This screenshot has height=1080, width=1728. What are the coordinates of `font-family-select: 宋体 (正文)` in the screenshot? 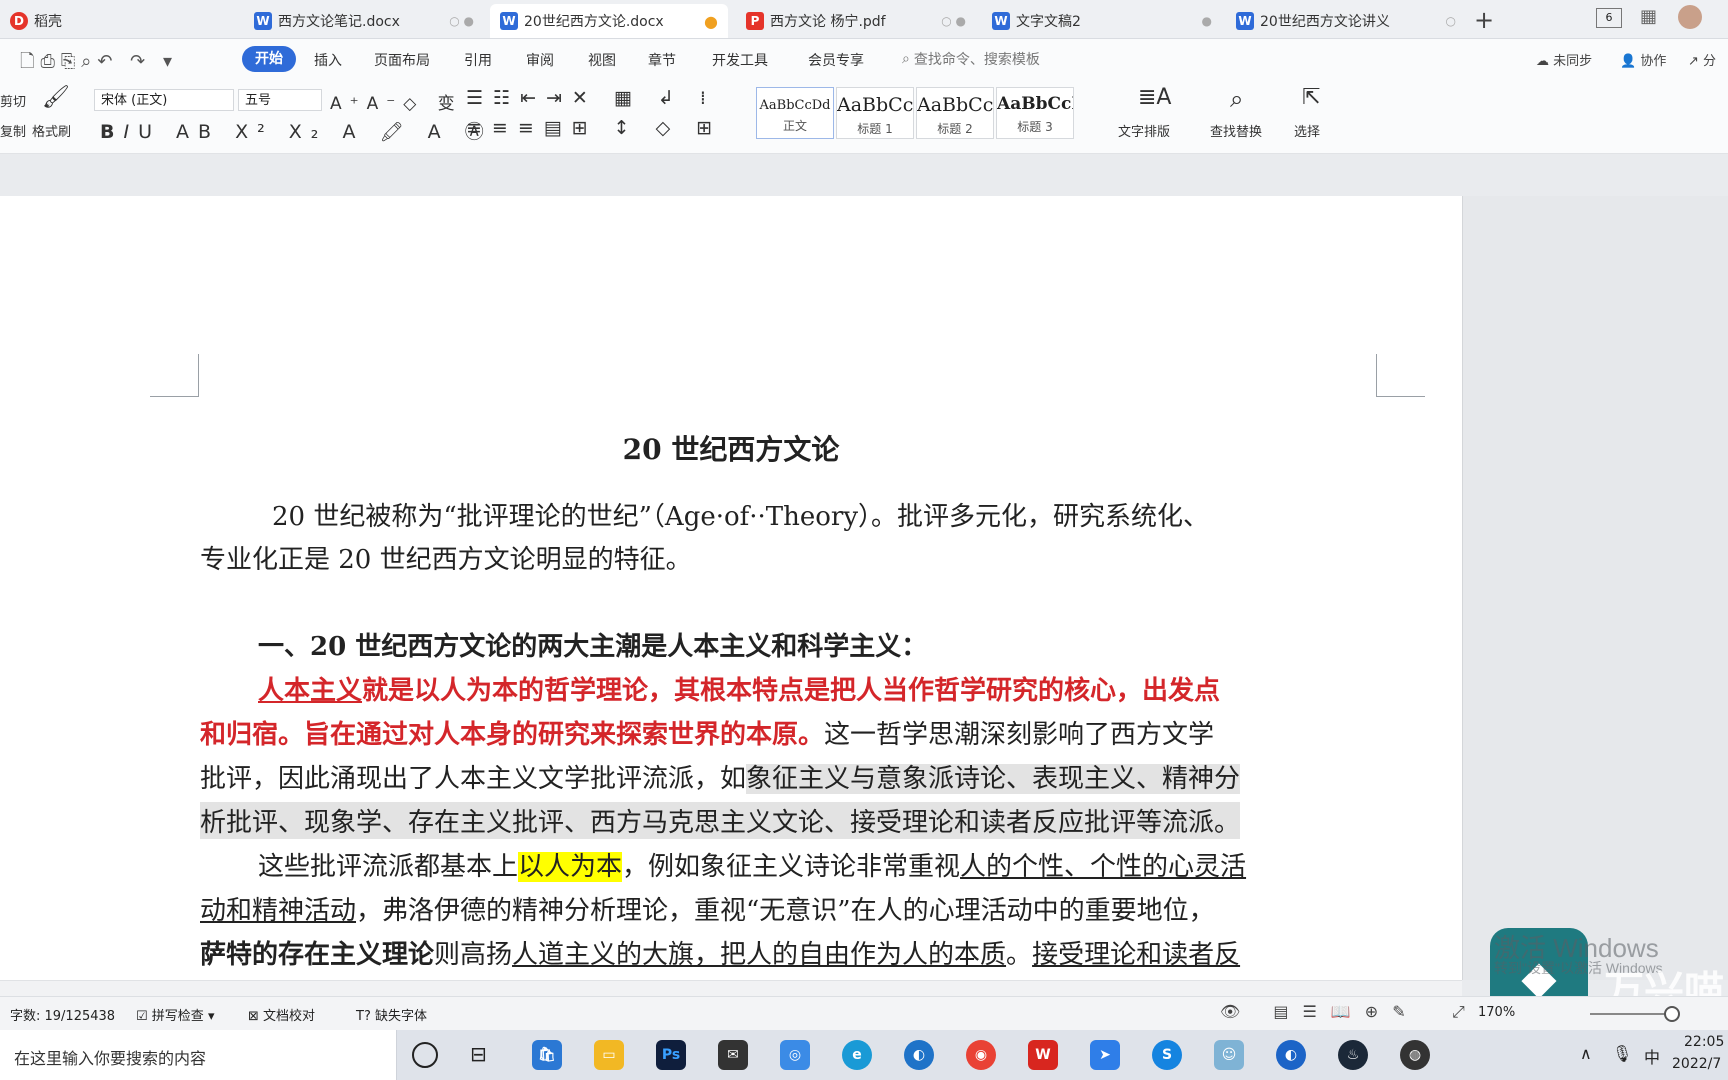 It's located at (164, 100).